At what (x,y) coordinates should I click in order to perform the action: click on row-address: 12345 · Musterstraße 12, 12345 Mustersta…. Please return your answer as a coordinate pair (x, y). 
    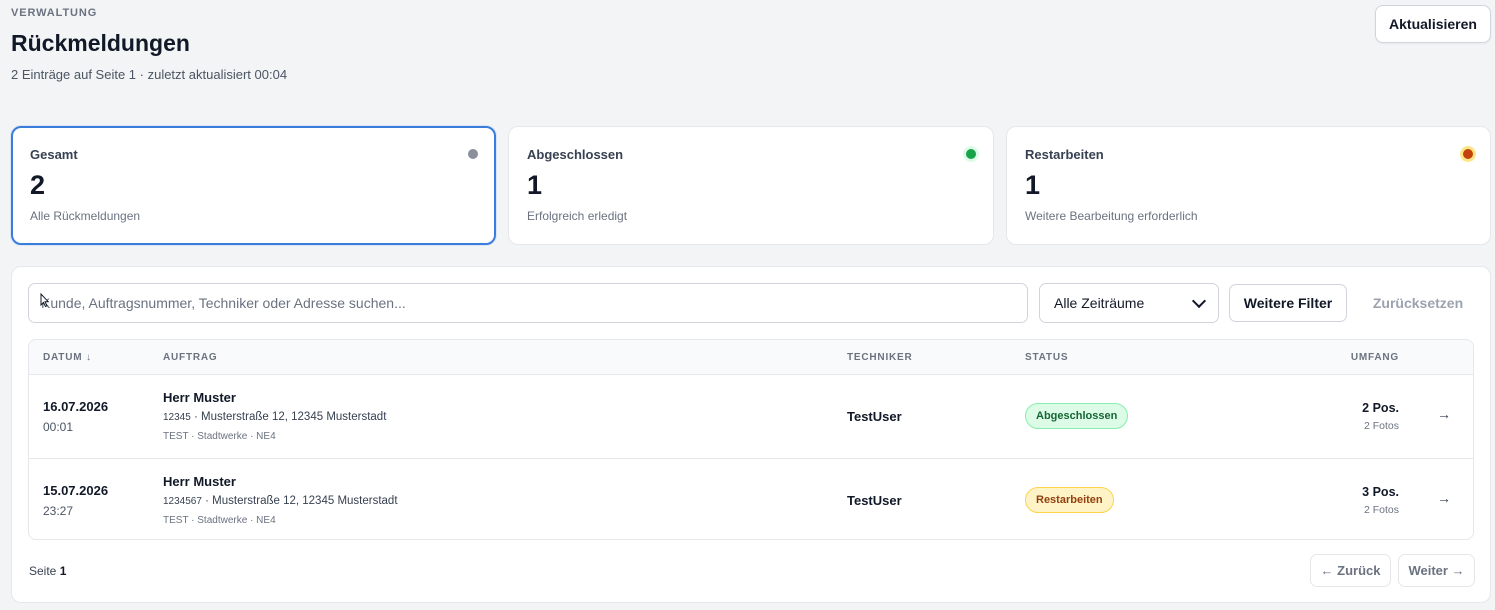
    Looking at the image, I should click on (274, 417).